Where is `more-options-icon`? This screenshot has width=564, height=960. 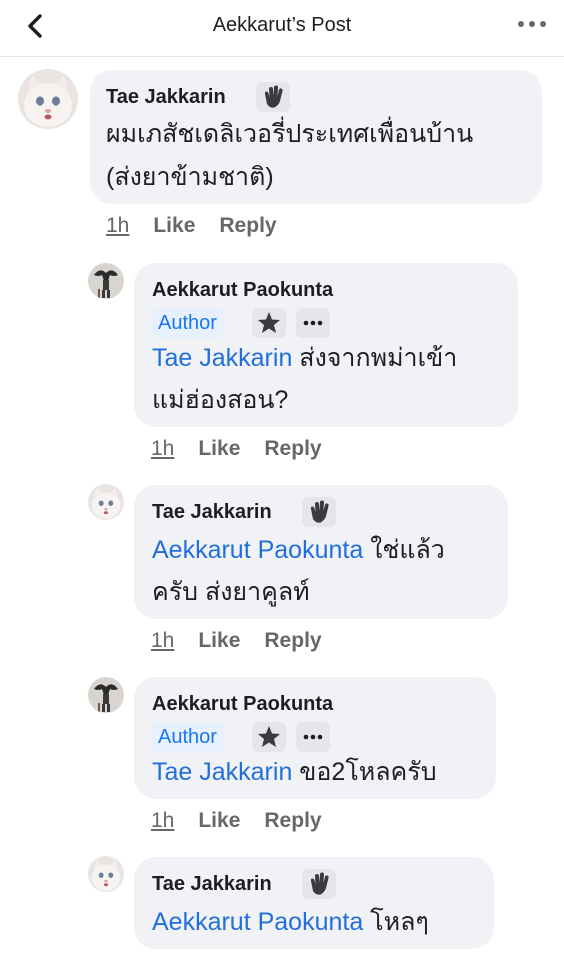
more-options-icon is located at coordinates (532, 24).